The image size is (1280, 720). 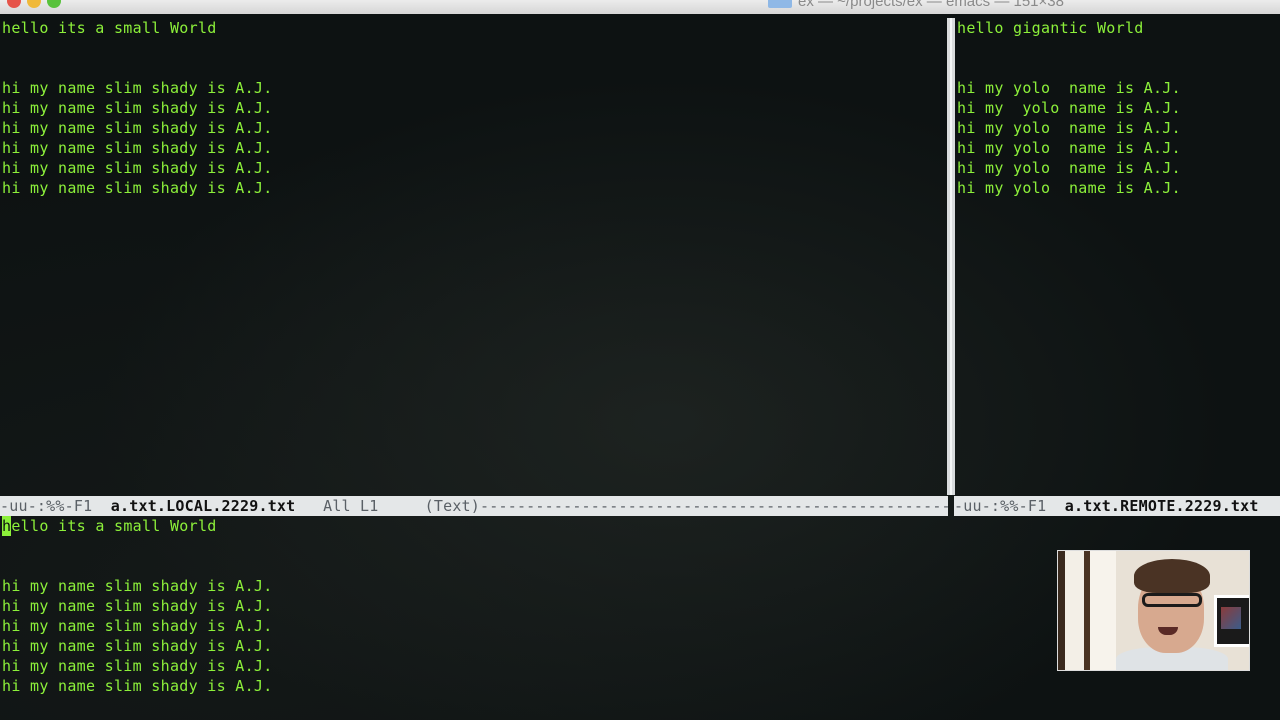 What do you see at coordinates (1172, 576) in the screenshot?
I see `webcam-person-hair` at bounding box center [1172, 576].